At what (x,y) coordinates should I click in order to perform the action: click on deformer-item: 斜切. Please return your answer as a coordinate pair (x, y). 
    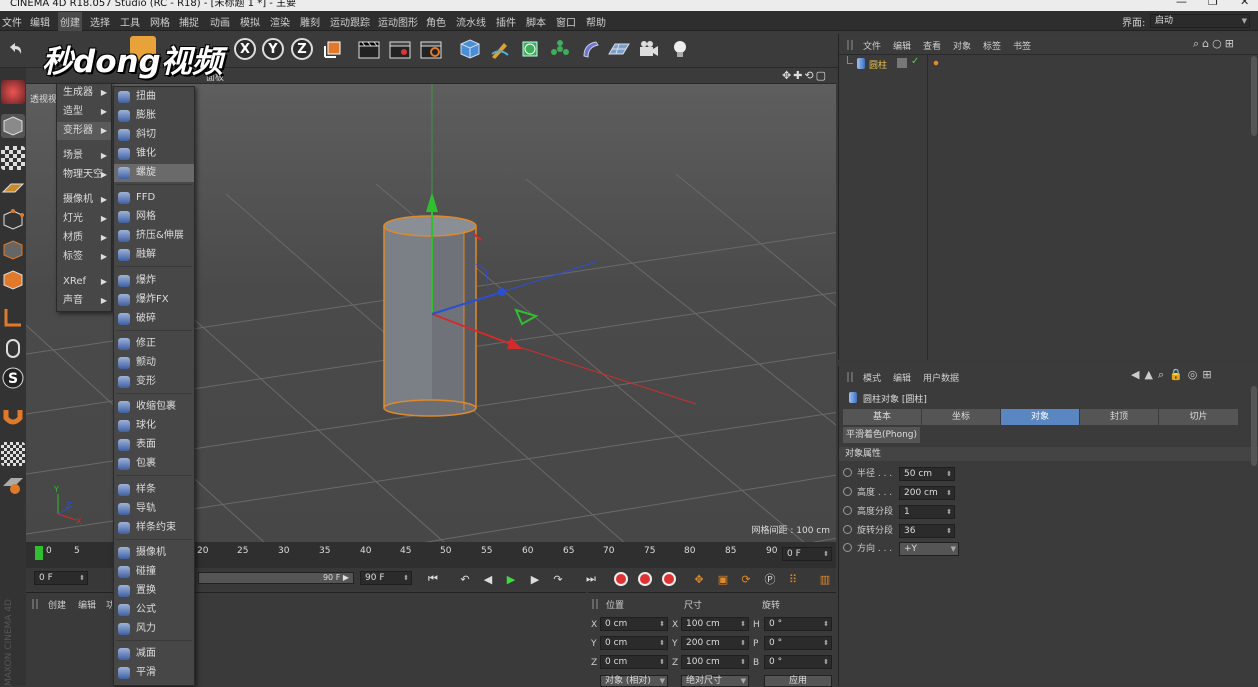
    Looking at the image, I should click on (154, 135).